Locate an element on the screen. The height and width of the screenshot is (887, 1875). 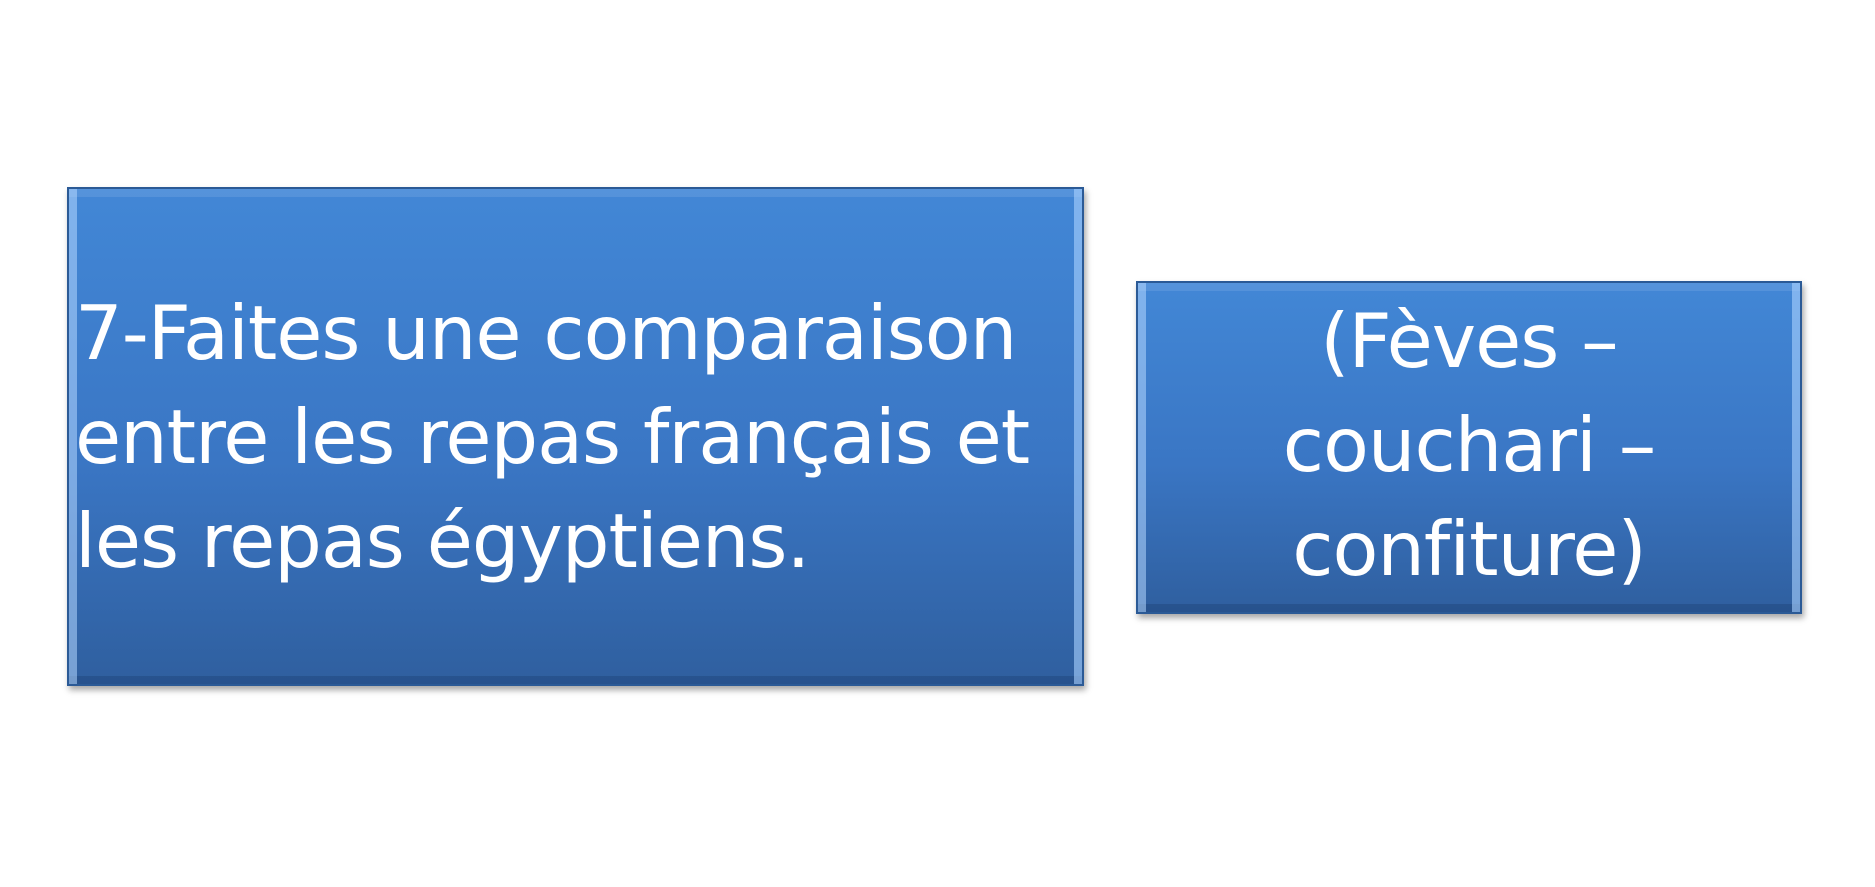
answer-box: (Fèves – couchari – confiture) is located at coordinates (1469, 447).